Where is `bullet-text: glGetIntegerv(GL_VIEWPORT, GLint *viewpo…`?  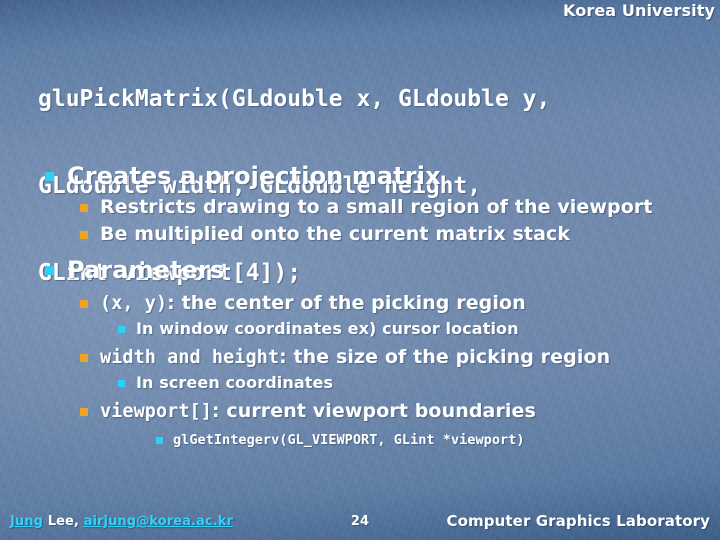 bullet-text: glGetIntegerv(GL_VIEWPORT, GLint *viewpo… is located at coordinates (349, 440).